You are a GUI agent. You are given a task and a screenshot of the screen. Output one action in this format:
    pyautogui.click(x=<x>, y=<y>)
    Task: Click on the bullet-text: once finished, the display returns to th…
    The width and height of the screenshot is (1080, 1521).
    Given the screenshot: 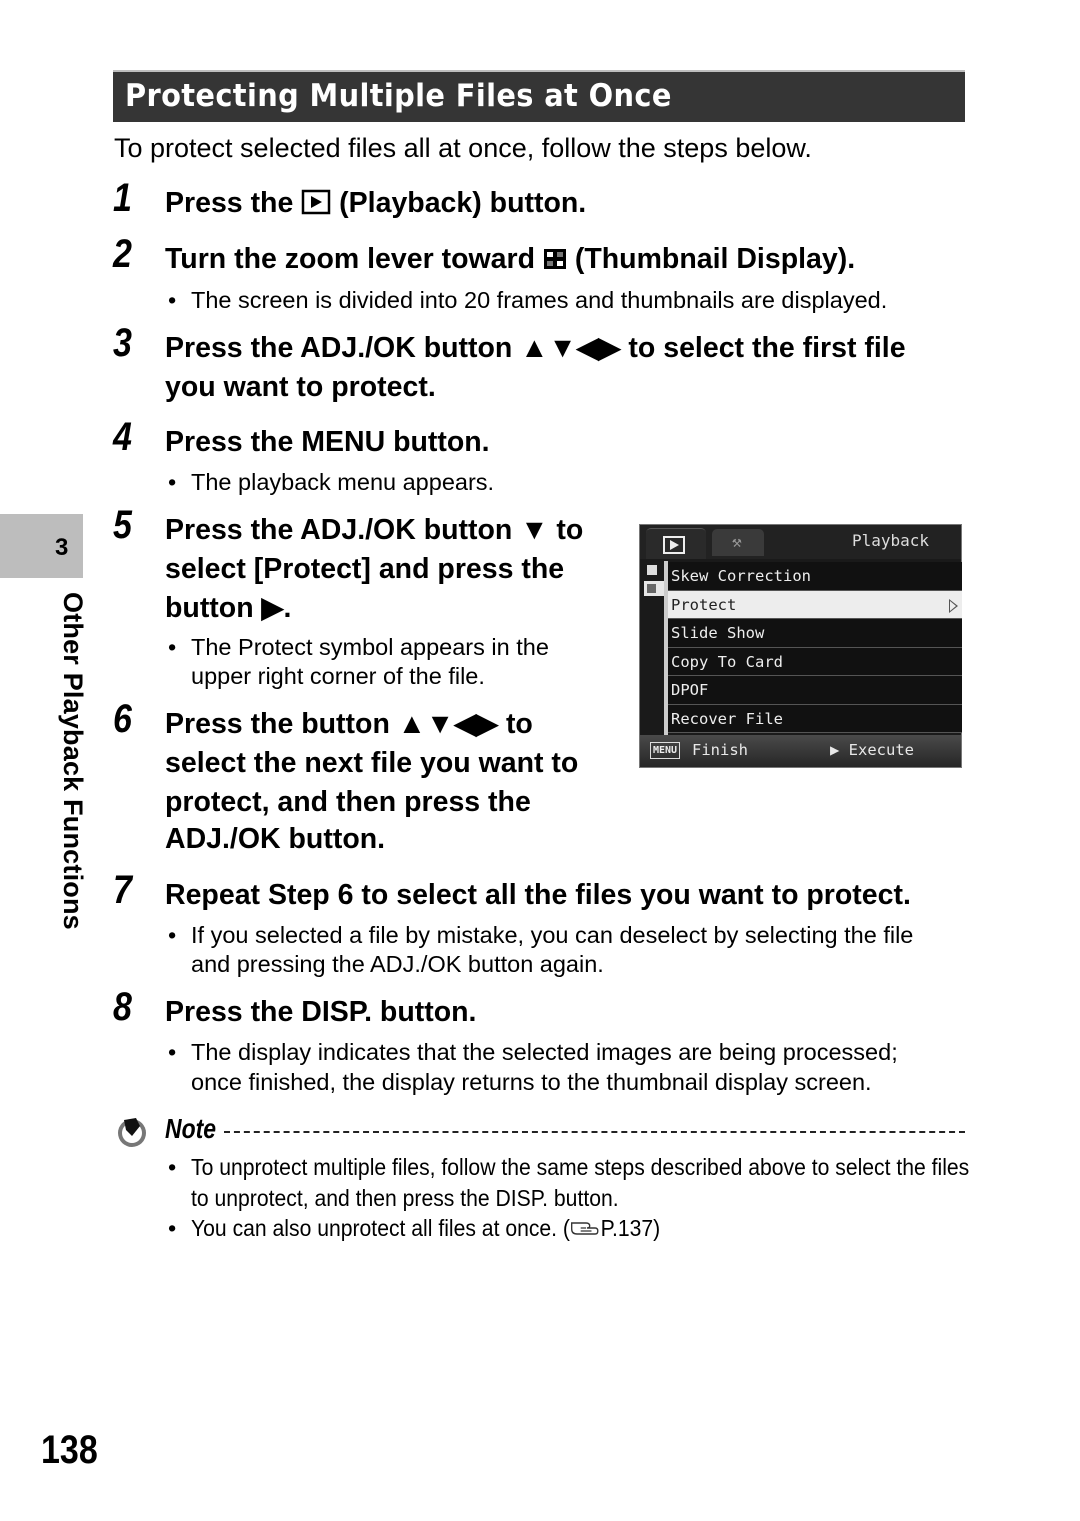 What is the action you would take?
    pyautogui.click(x=531, y=1082)
    